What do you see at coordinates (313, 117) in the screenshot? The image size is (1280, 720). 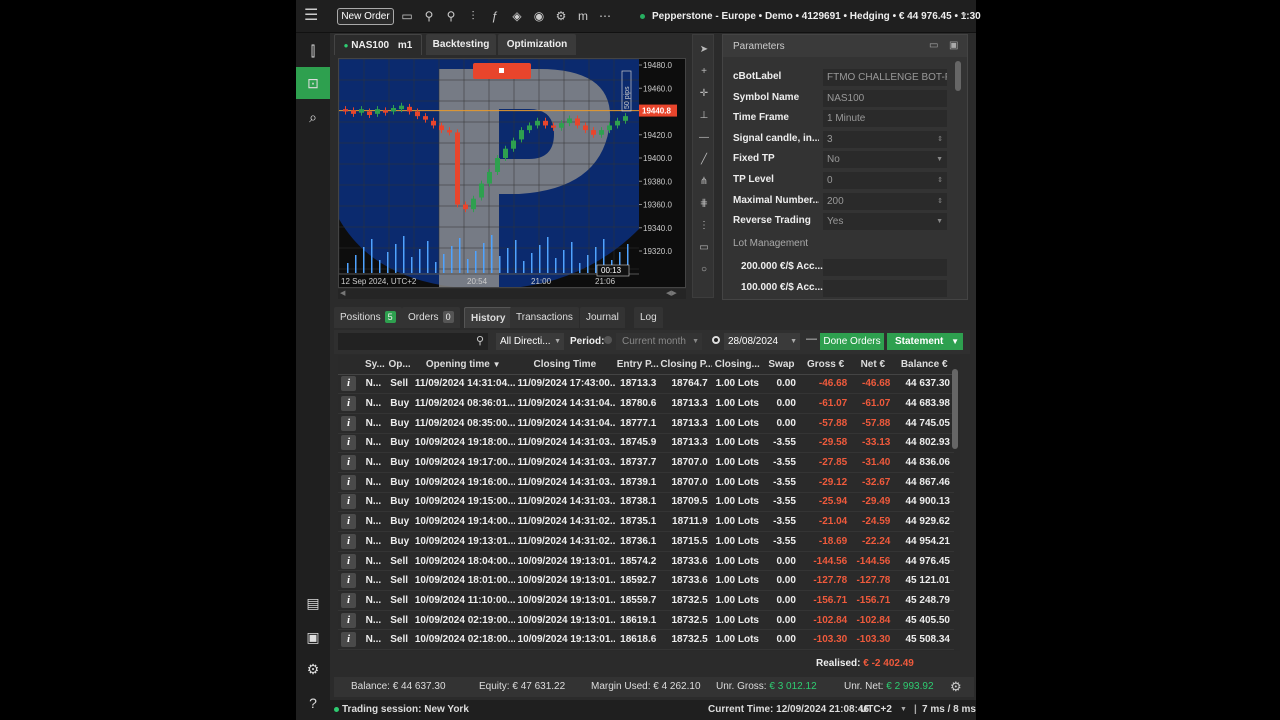 I see `analyze-icon: ⌕` at bounding box center [313, 117].